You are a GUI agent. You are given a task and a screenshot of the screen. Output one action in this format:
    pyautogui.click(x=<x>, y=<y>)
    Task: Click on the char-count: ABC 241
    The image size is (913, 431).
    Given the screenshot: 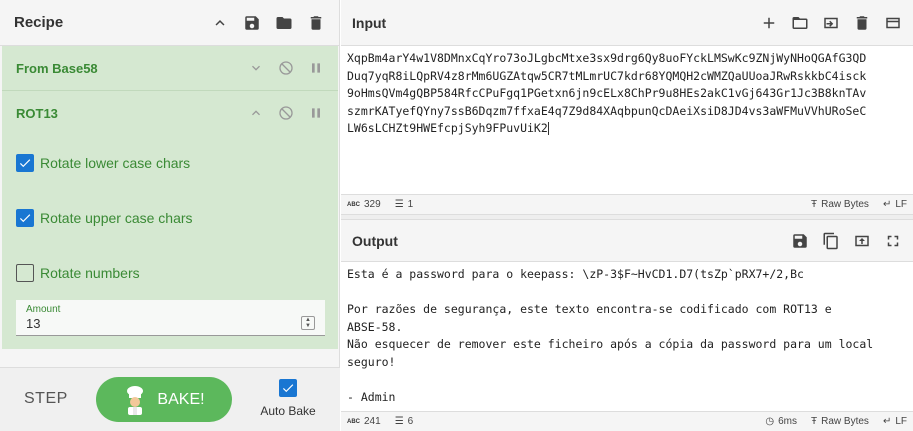 What is the action you would take?
    pyautogui.click(x=364, y=421)
    